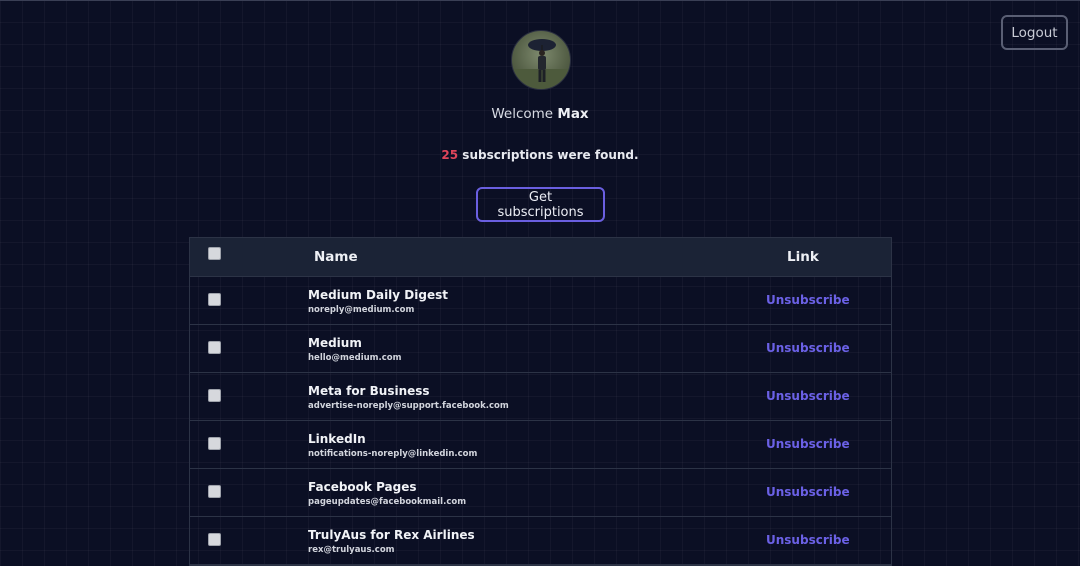 The height and width of the screenshot is (566, 1080). I want to click on avatar, so click(541, 60).